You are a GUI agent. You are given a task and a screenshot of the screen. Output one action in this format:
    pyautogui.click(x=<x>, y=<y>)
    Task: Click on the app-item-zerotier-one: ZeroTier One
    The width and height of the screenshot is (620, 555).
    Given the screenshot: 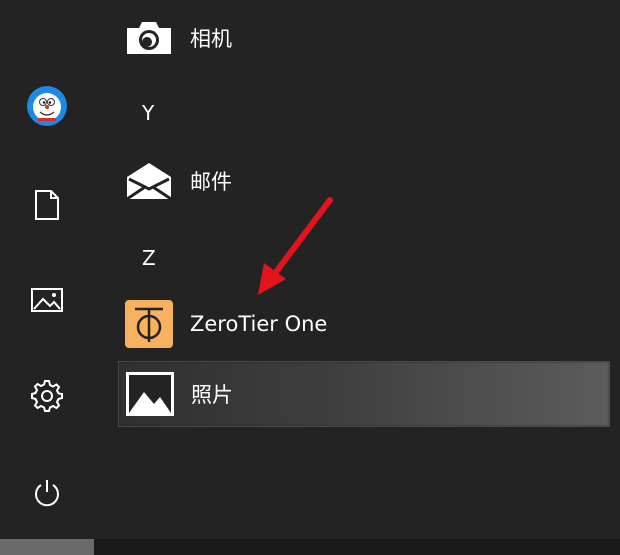 What is the action you would take?
    pyautogui.click(x=364, y=324)
    